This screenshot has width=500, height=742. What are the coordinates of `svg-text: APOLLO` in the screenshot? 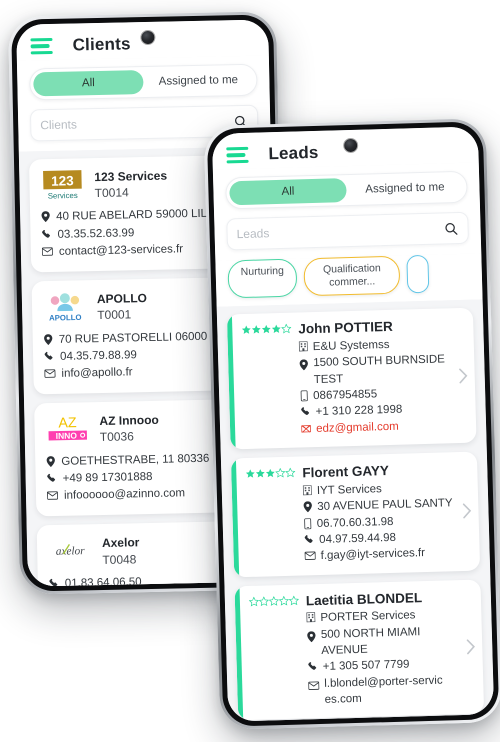 It's located at (65, 318).